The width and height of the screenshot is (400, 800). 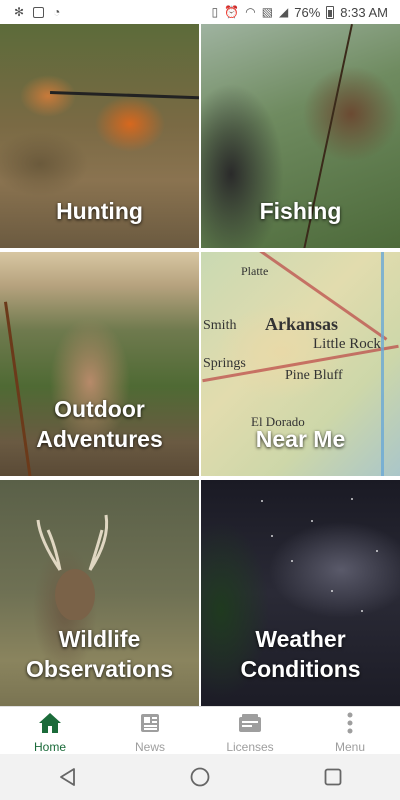 I want to click on map-label: Springs, so click(x=224, y=363).